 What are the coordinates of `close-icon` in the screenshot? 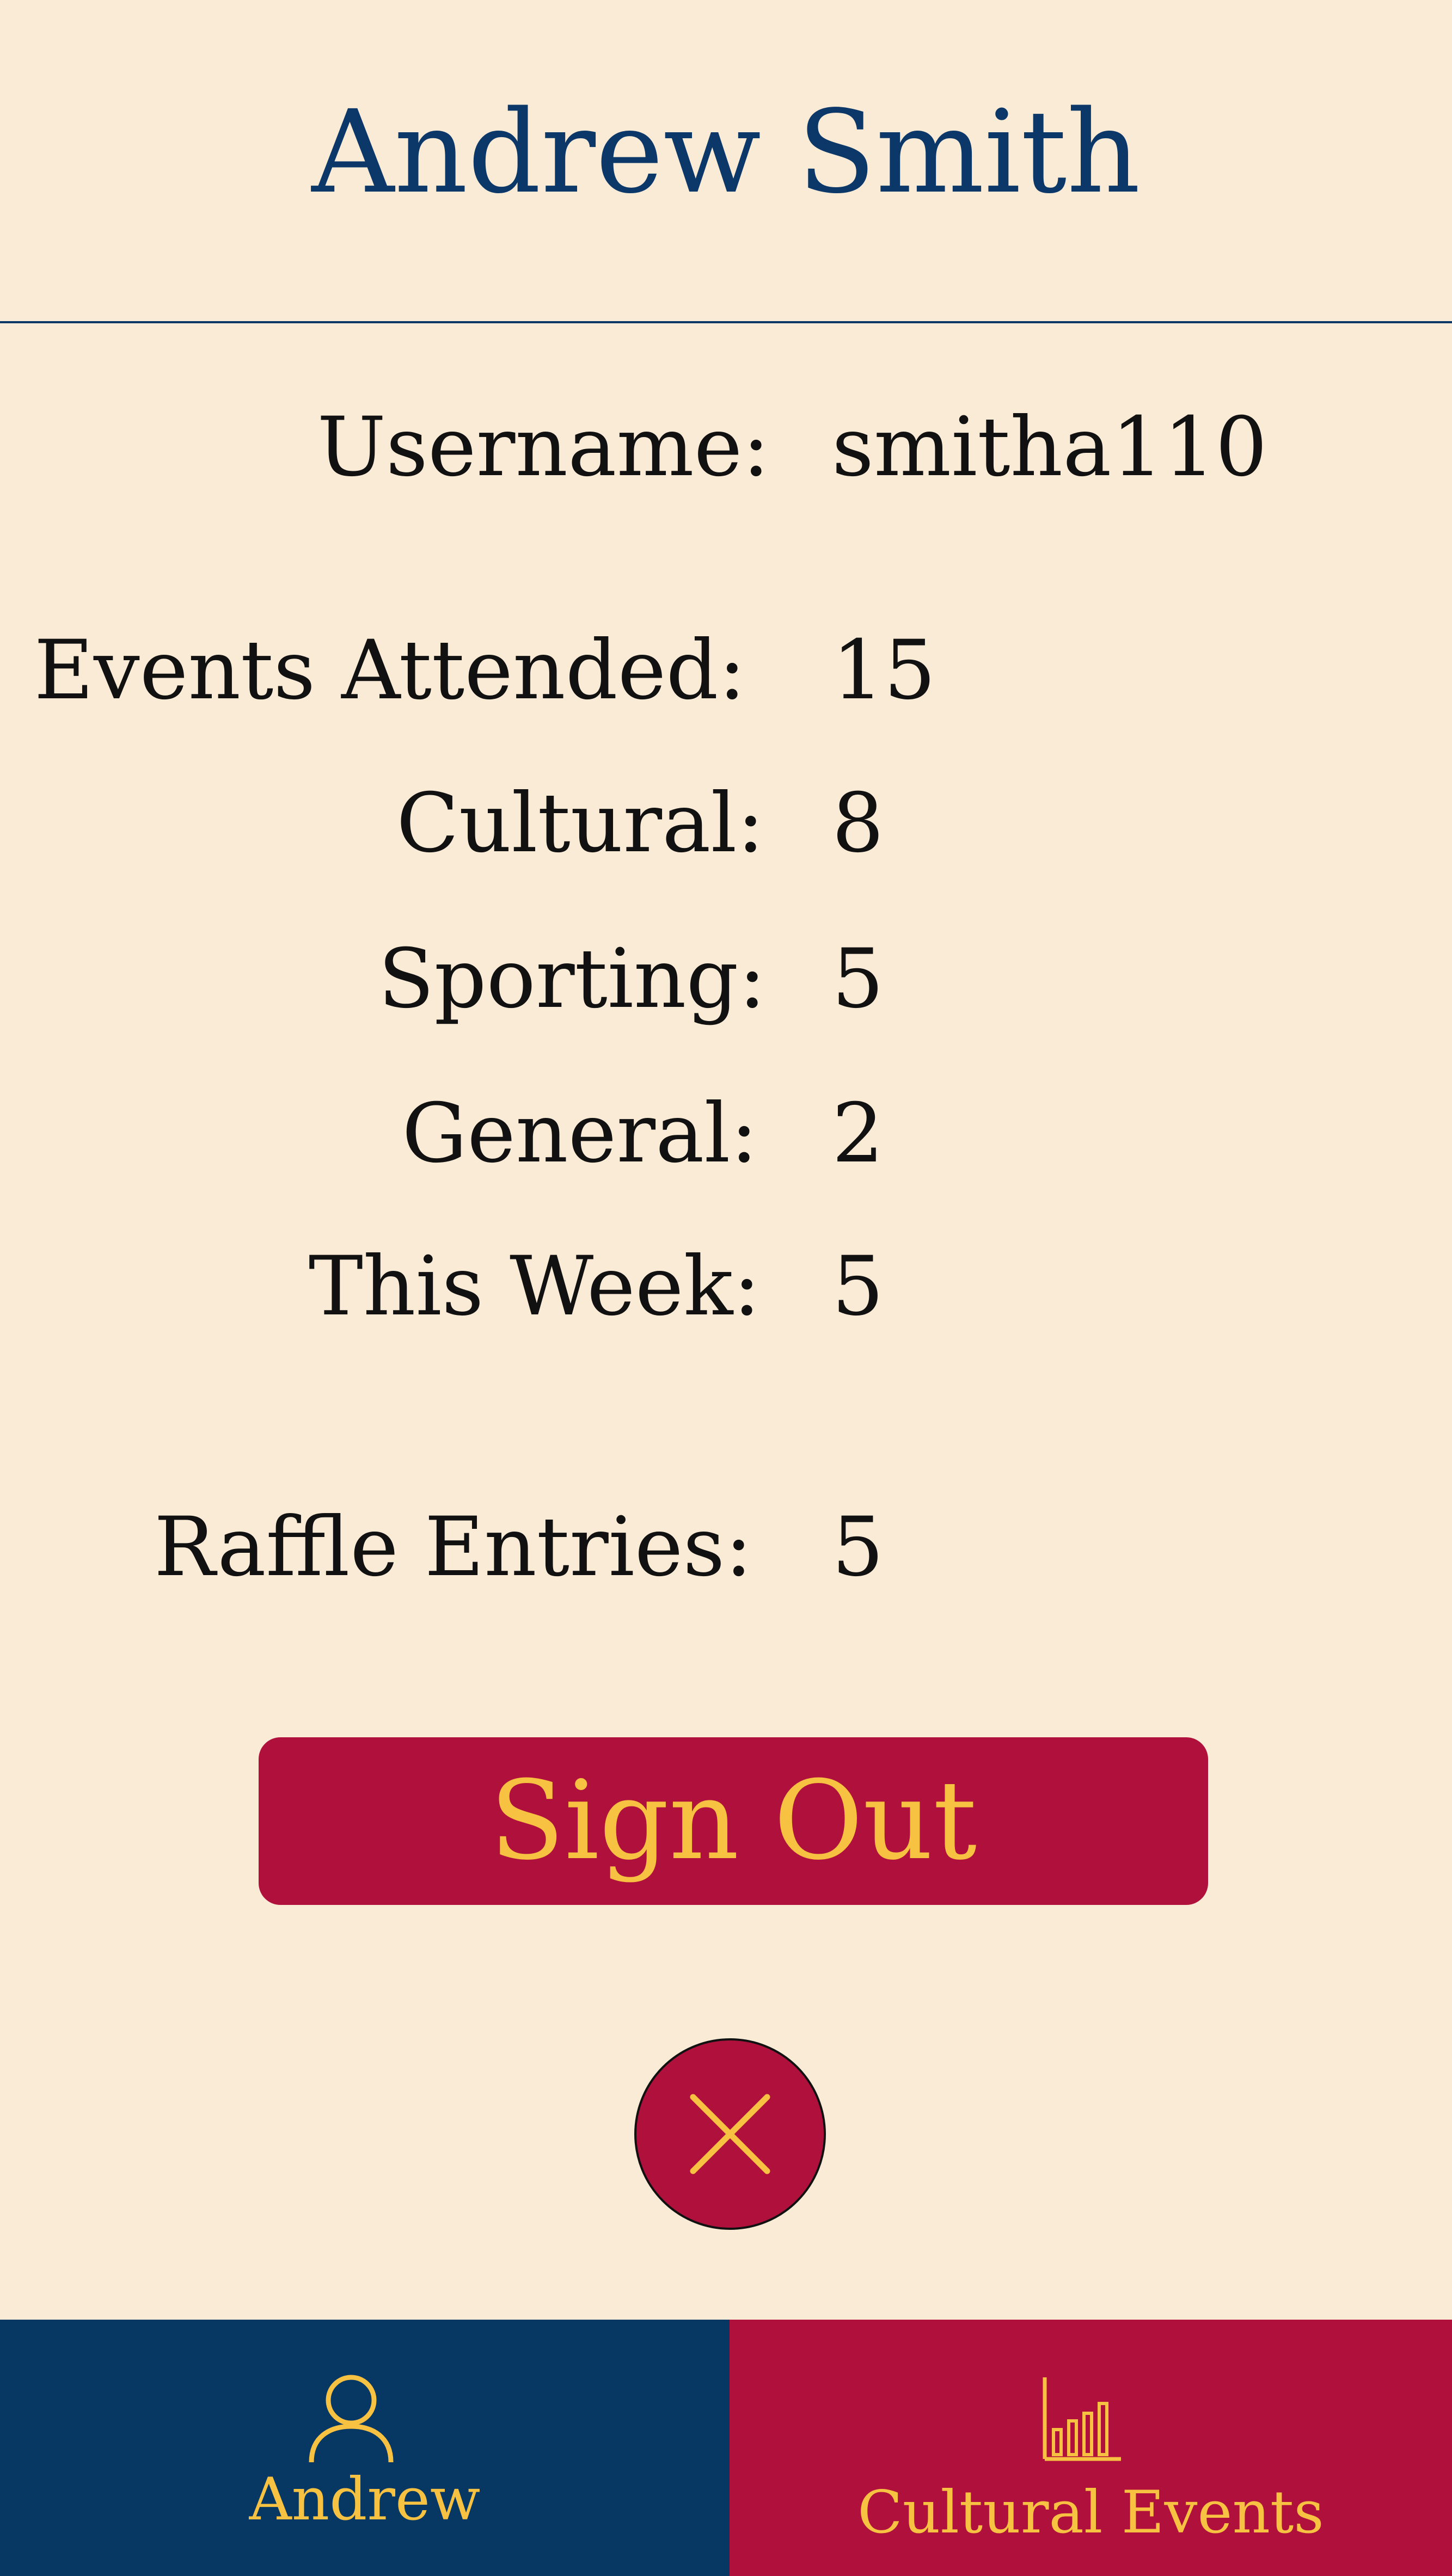 It's located at (730, 2134).